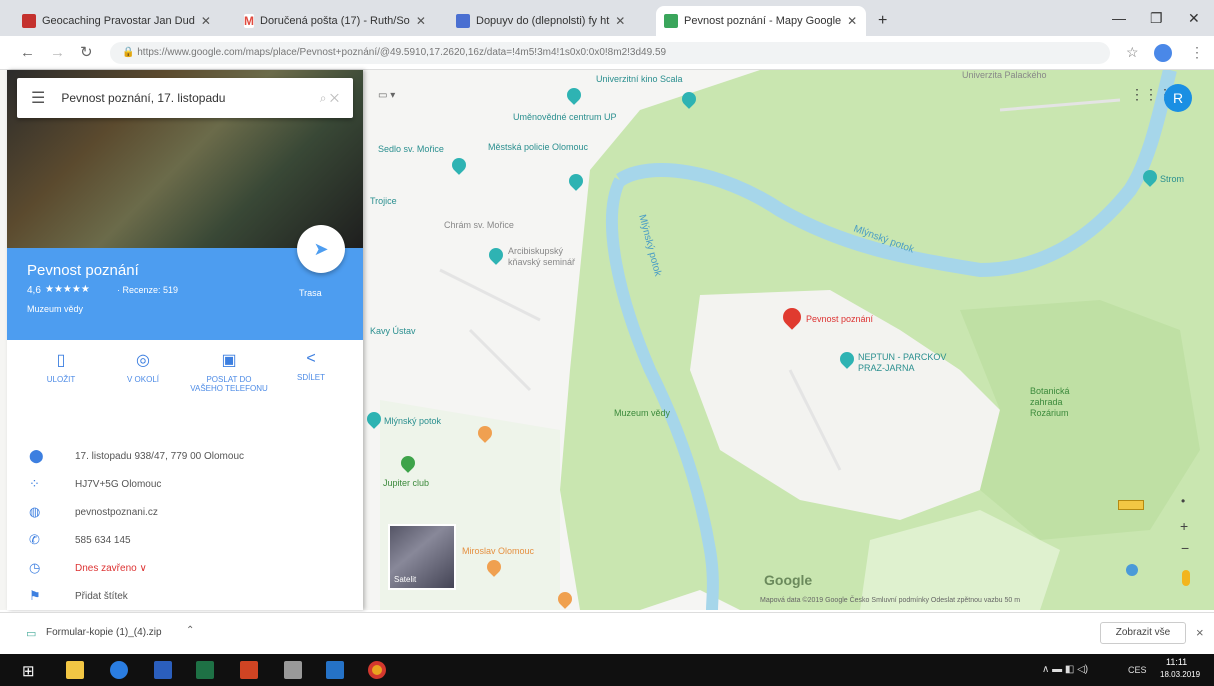 Image resolution: width=1214 pixels, height=686 pixels. I want to click on review-count: · Recenze: 519, so click(147, 290).